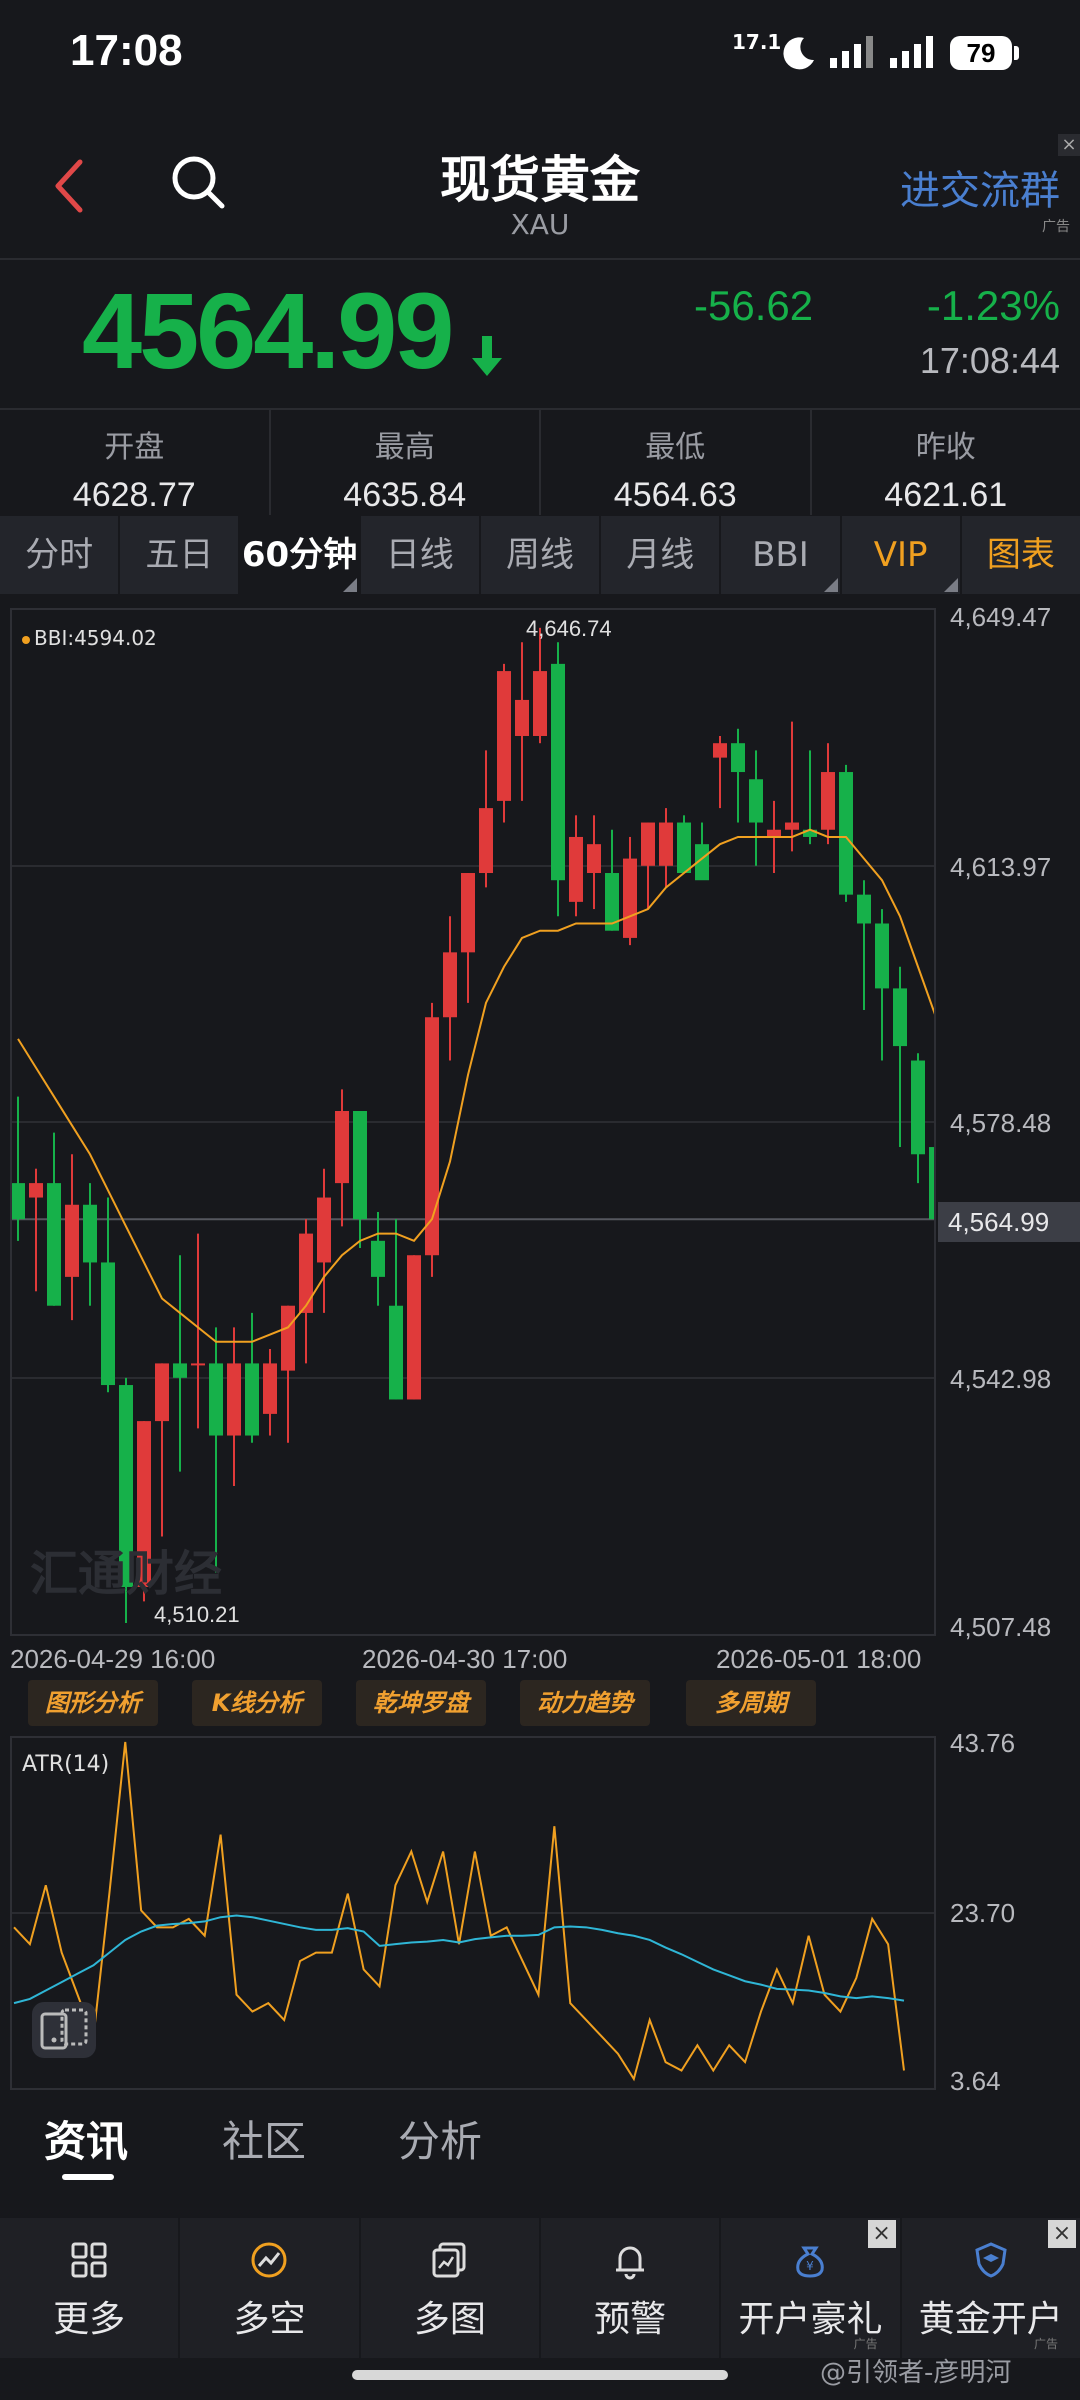 This screenshot has width=1080, height=2400. Describe the element at coordinates (89, 638) in the screenshot. I see `bbi-legend: BBI:4594.02` at that location.